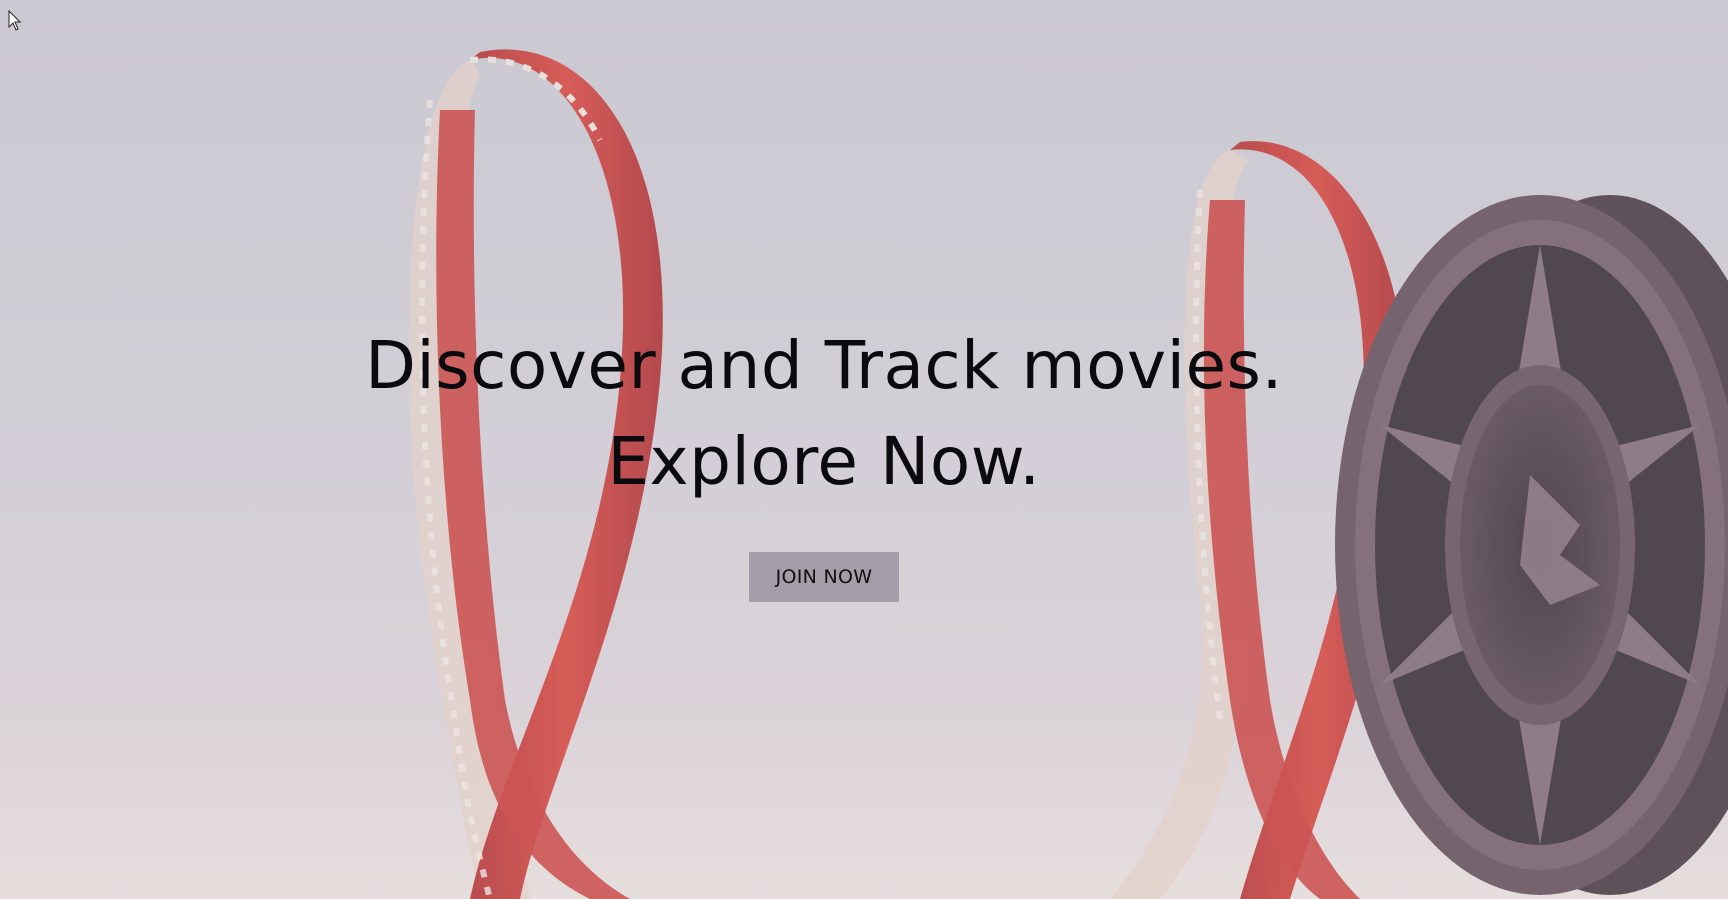 The height and width of the screenshot is (899, 1728). I want to click on headline-line-1: Discover and Track movies., so click(824, 365).